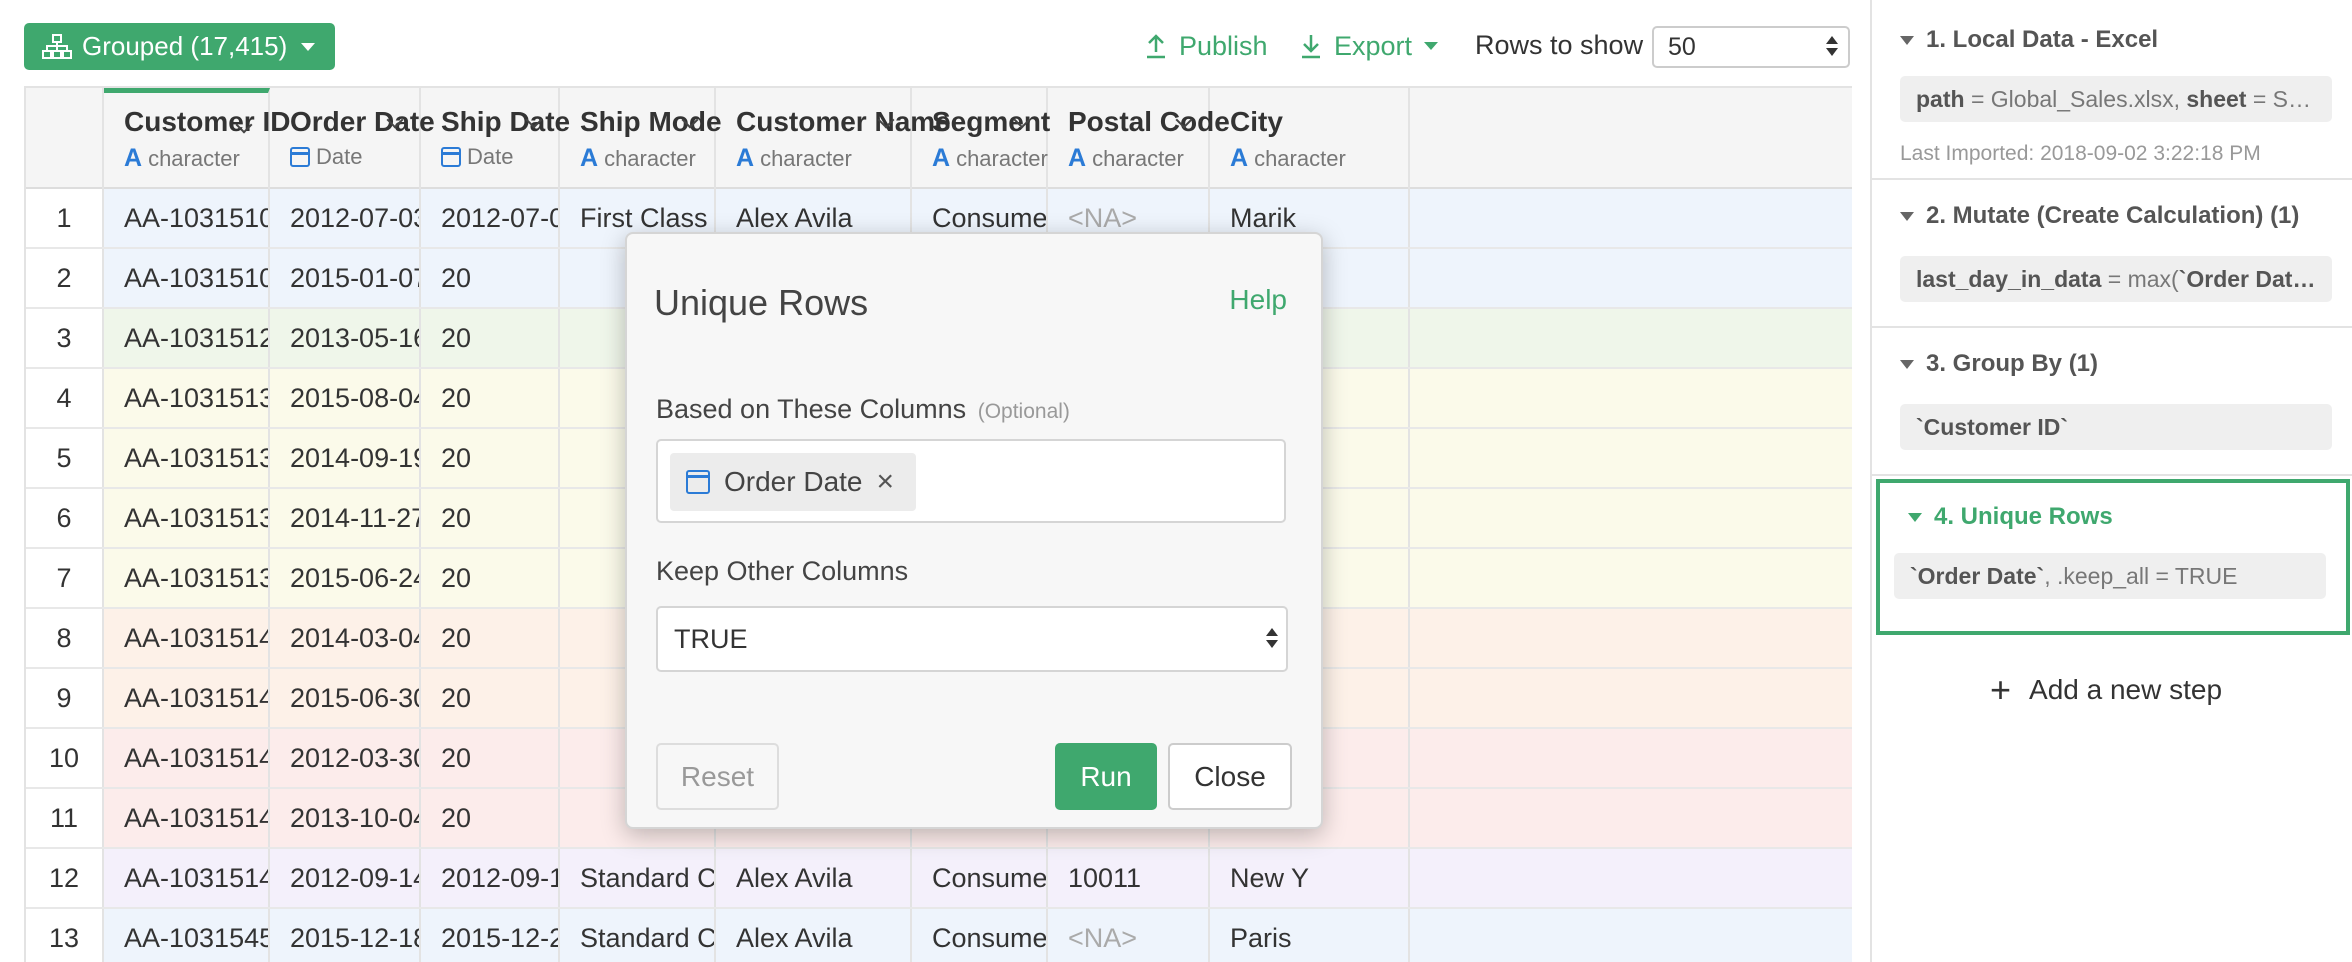  What do you see at coordinates (2116, 427) in the screenshot?
I see `step-code: `Customer ID`` at bounding box center [2116, 427].